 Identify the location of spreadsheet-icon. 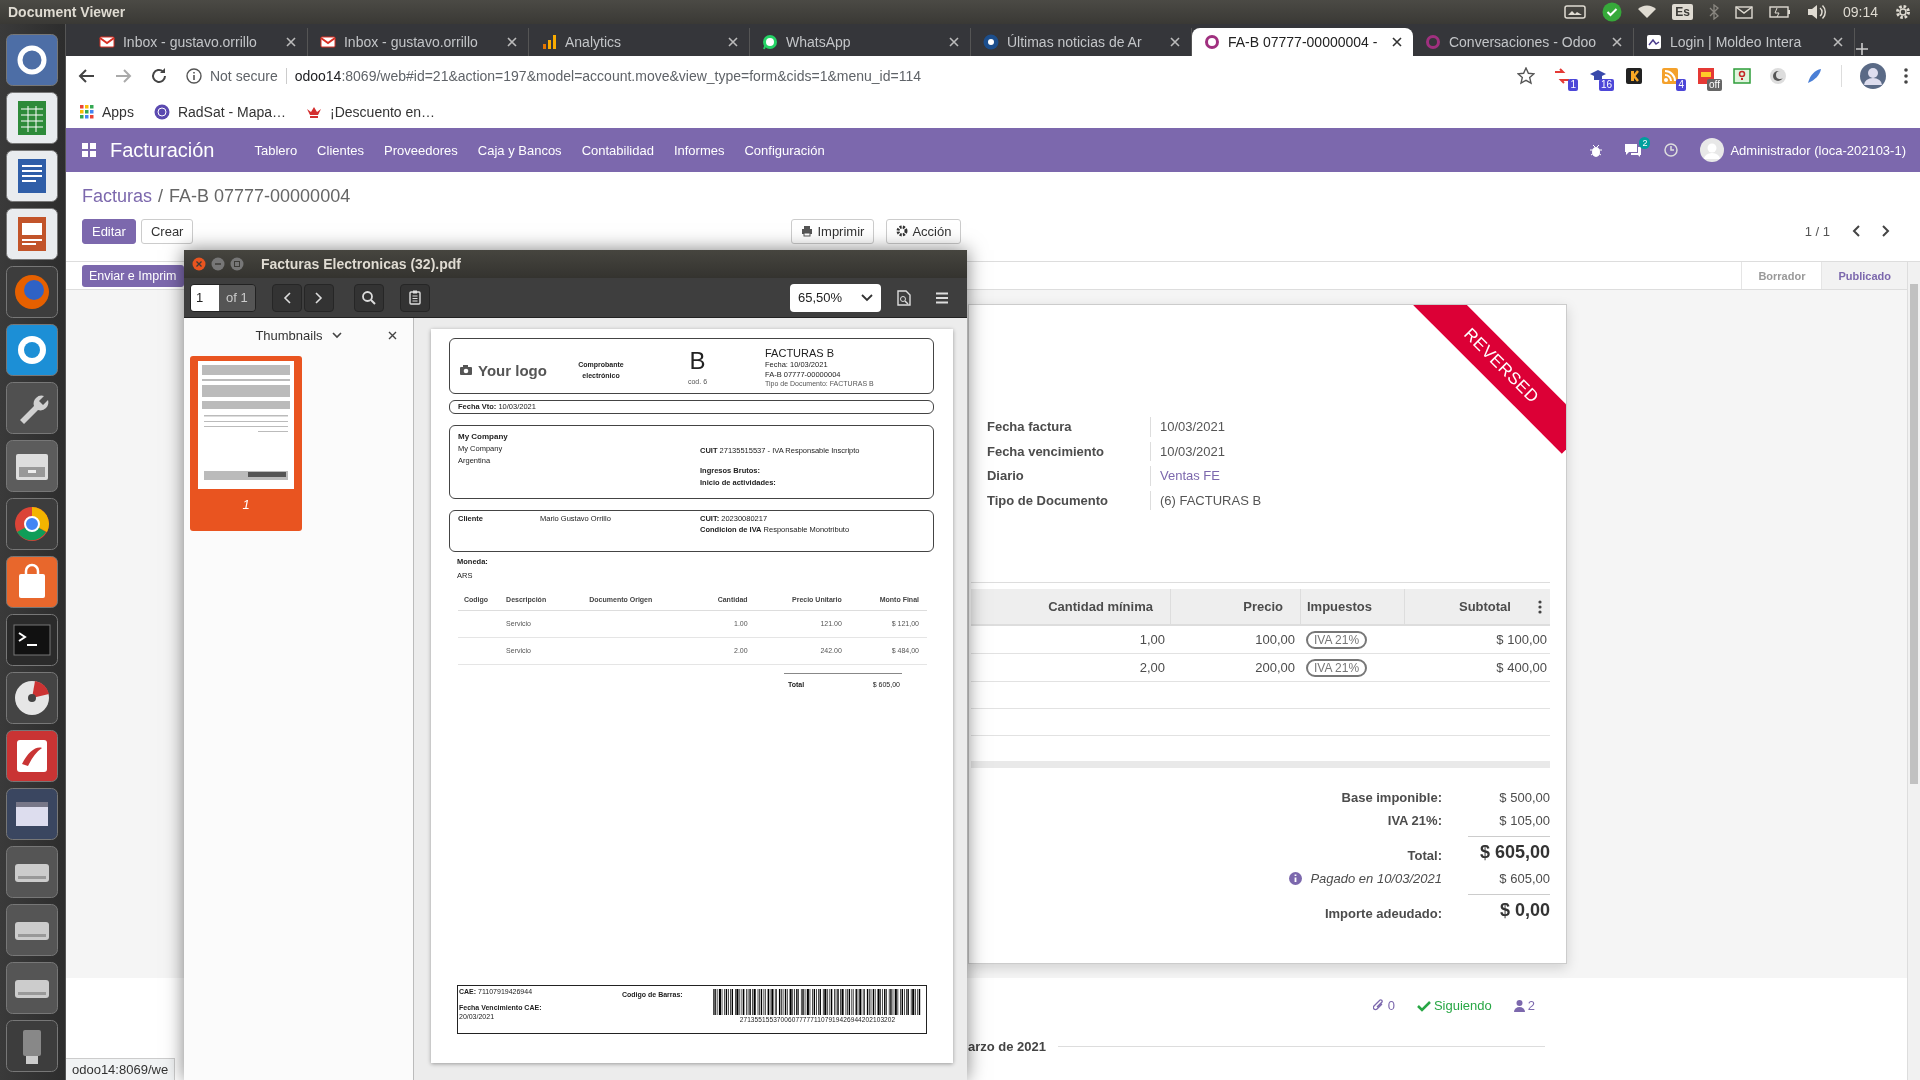
(32, 118).